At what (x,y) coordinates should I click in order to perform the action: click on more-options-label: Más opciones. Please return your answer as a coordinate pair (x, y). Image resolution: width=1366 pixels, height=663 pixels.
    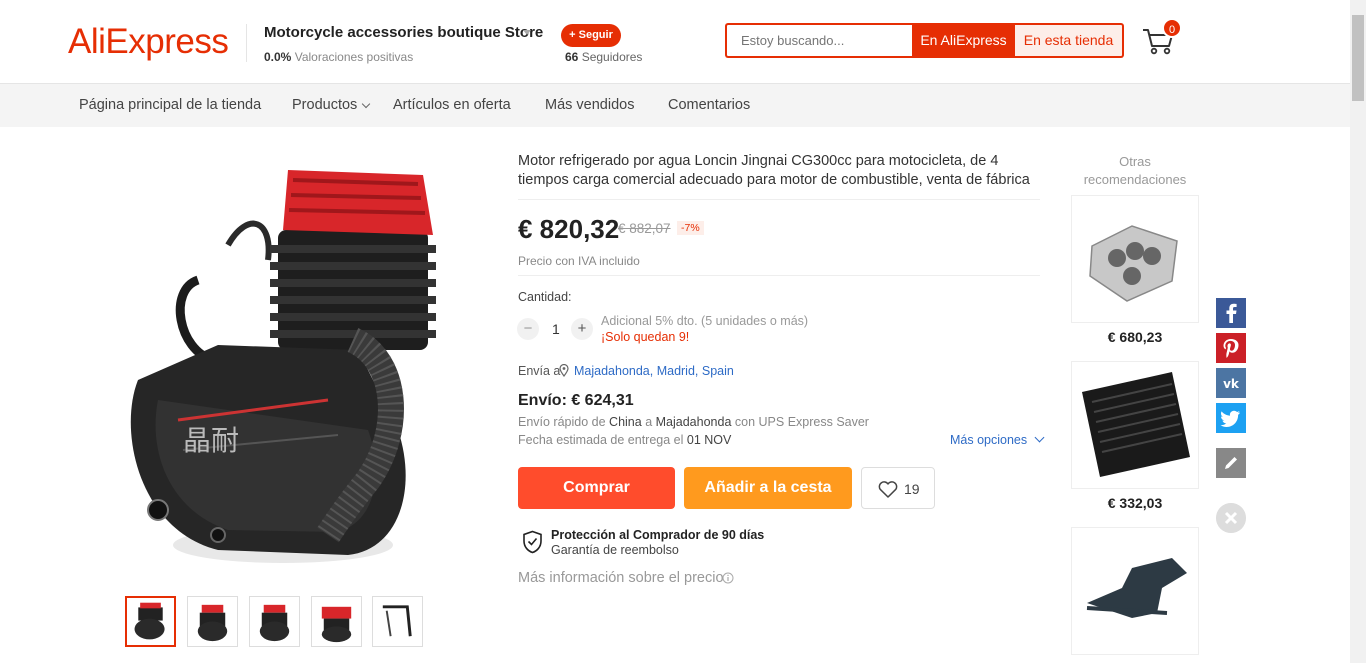
    Looking at the image, I should click on (989, 440).